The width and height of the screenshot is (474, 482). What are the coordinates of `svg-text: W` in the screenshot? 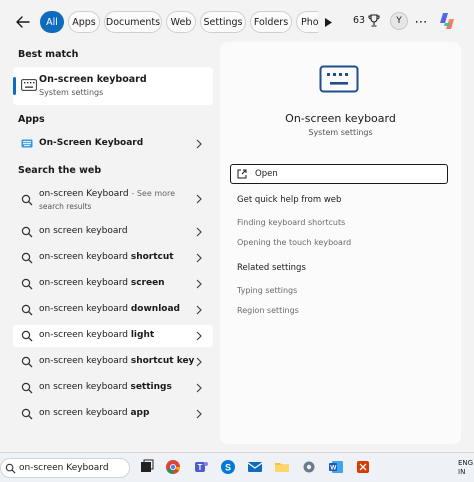 It's located at (333, 468).